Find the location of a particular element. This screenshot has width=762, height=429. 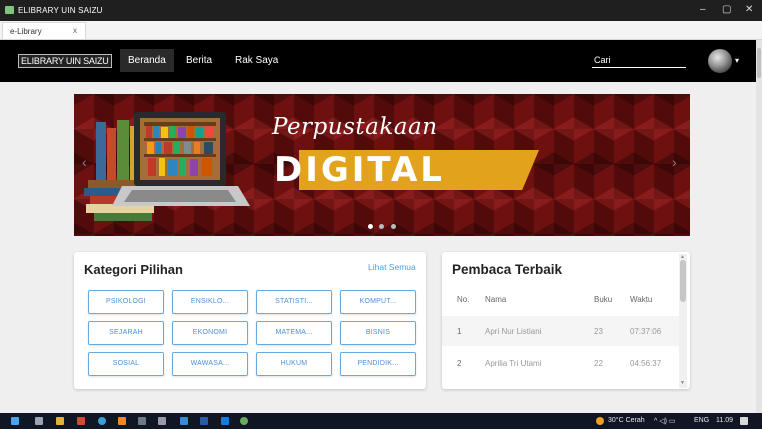

header-buku: Buku is located at coordinates (603, 299).